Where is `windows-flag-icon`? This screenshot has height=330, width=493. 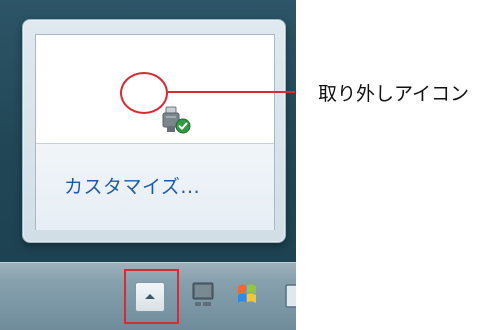
windows-flag-icon is located at coordinates (246, 295).